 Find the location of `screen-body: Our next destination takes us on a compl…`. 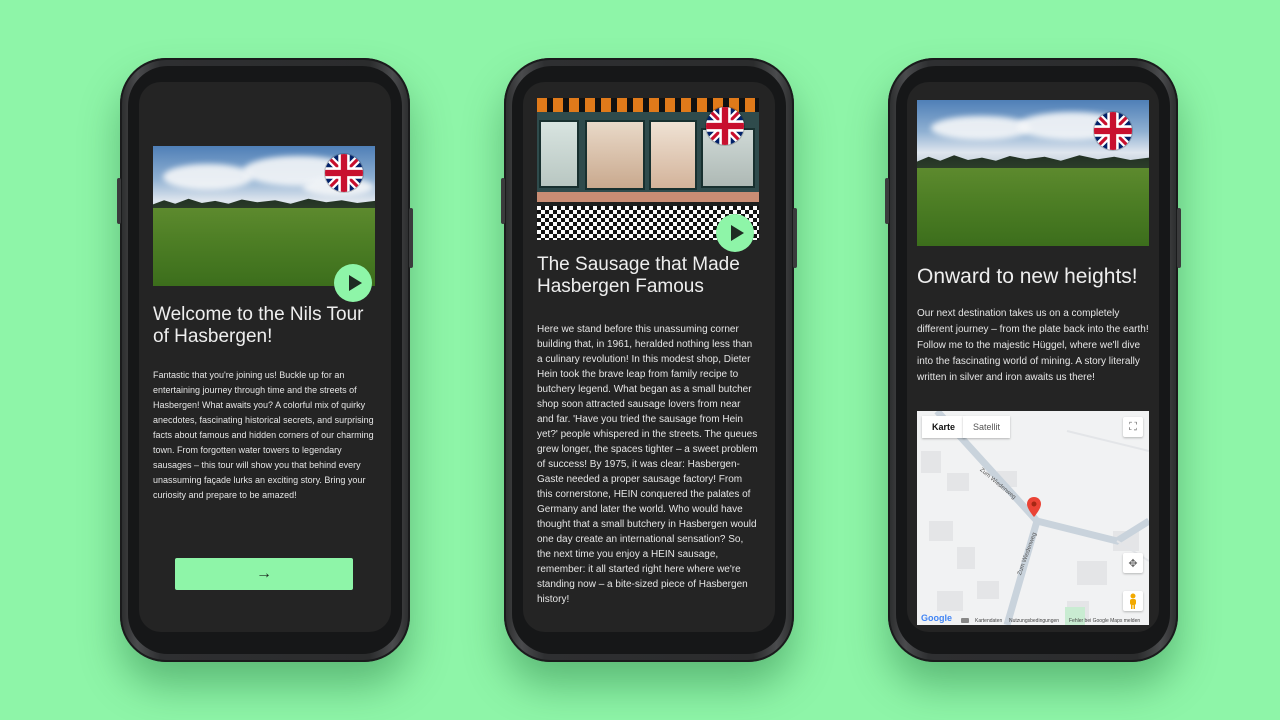

screen-body: Our next destination takes us on a compl… is located at coordinates (1033, 345).